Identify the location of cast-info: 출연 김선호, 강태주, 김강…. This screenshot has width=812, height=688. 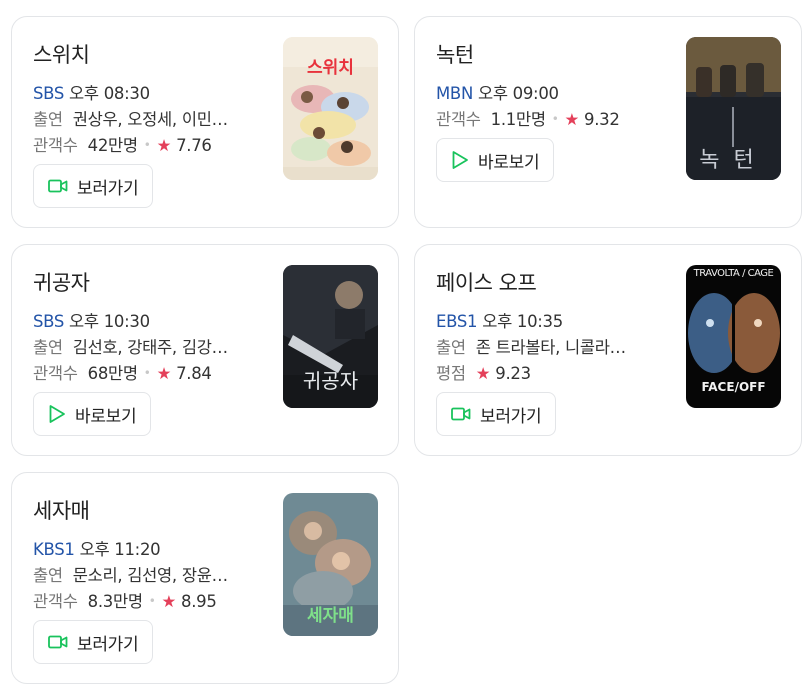
(130, 346).